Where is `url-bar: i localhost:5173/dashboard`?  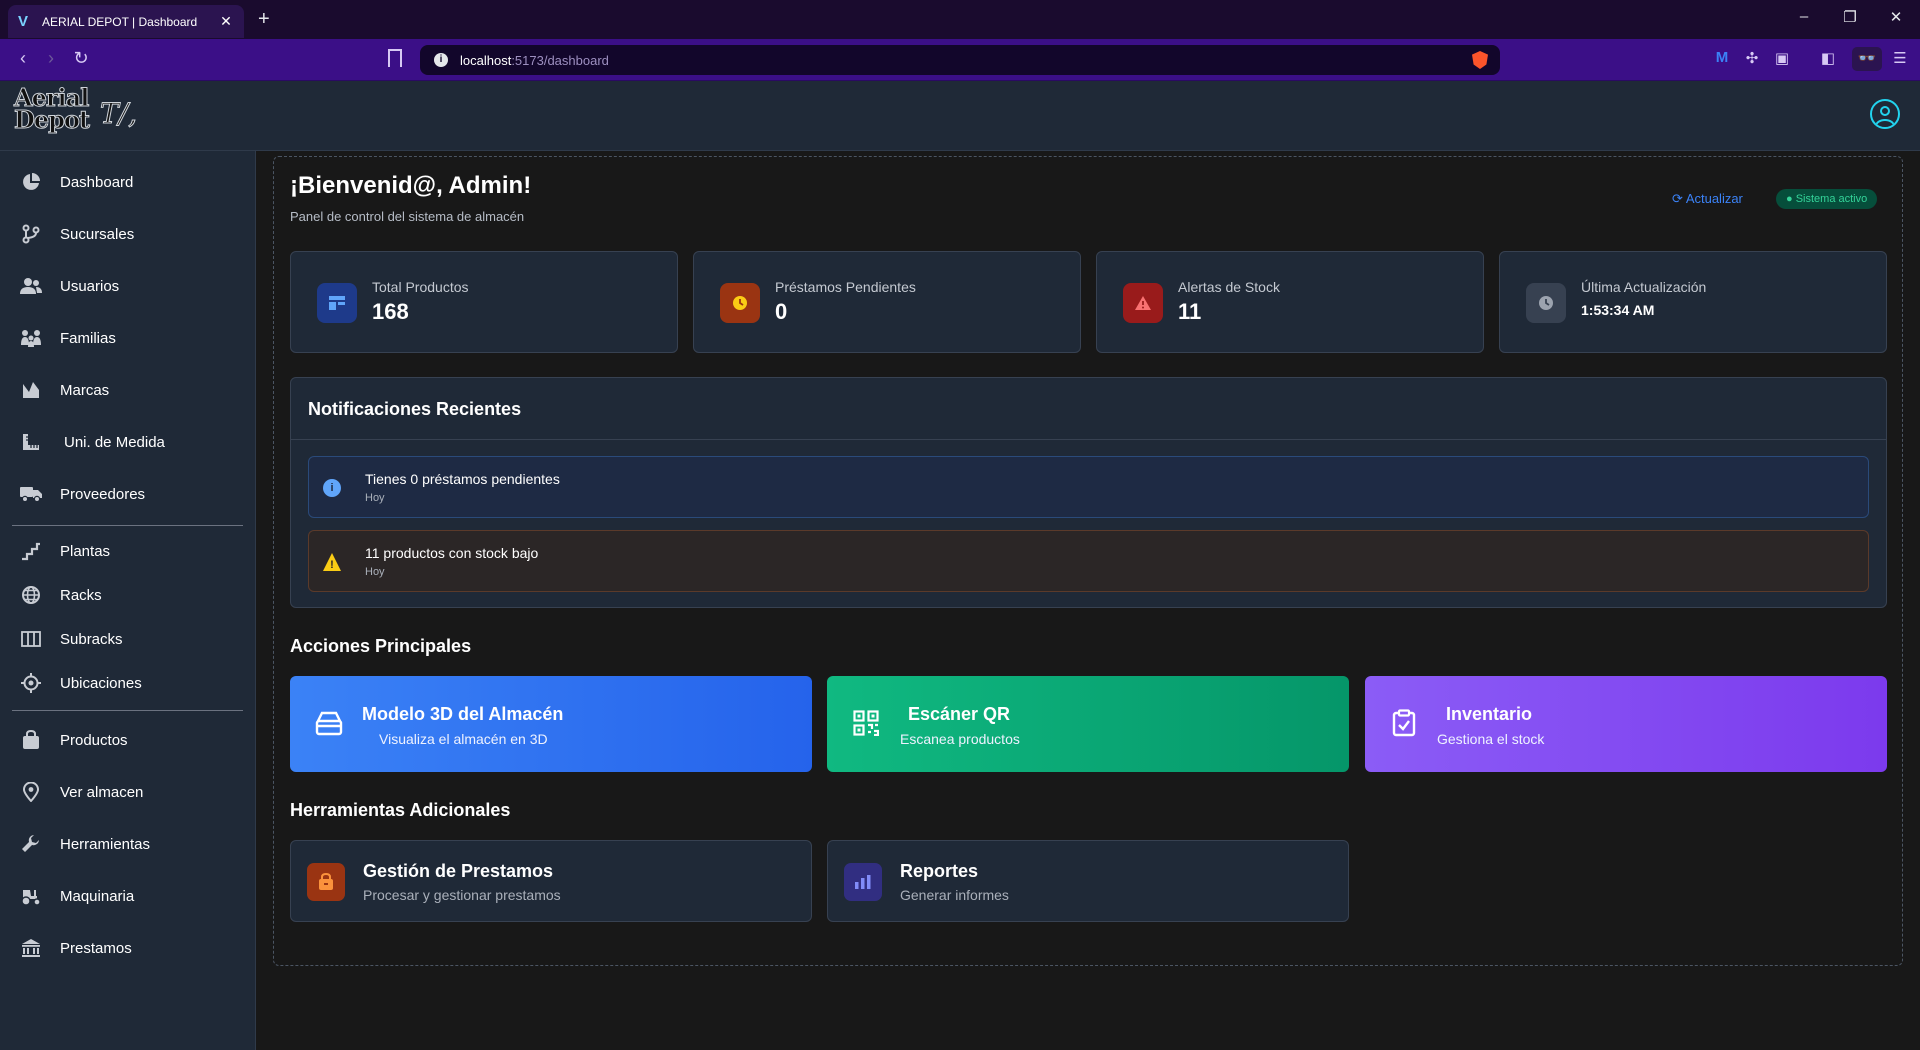
url-bar: i localhost:5173/dashboard is located at coordinates (960, 60).